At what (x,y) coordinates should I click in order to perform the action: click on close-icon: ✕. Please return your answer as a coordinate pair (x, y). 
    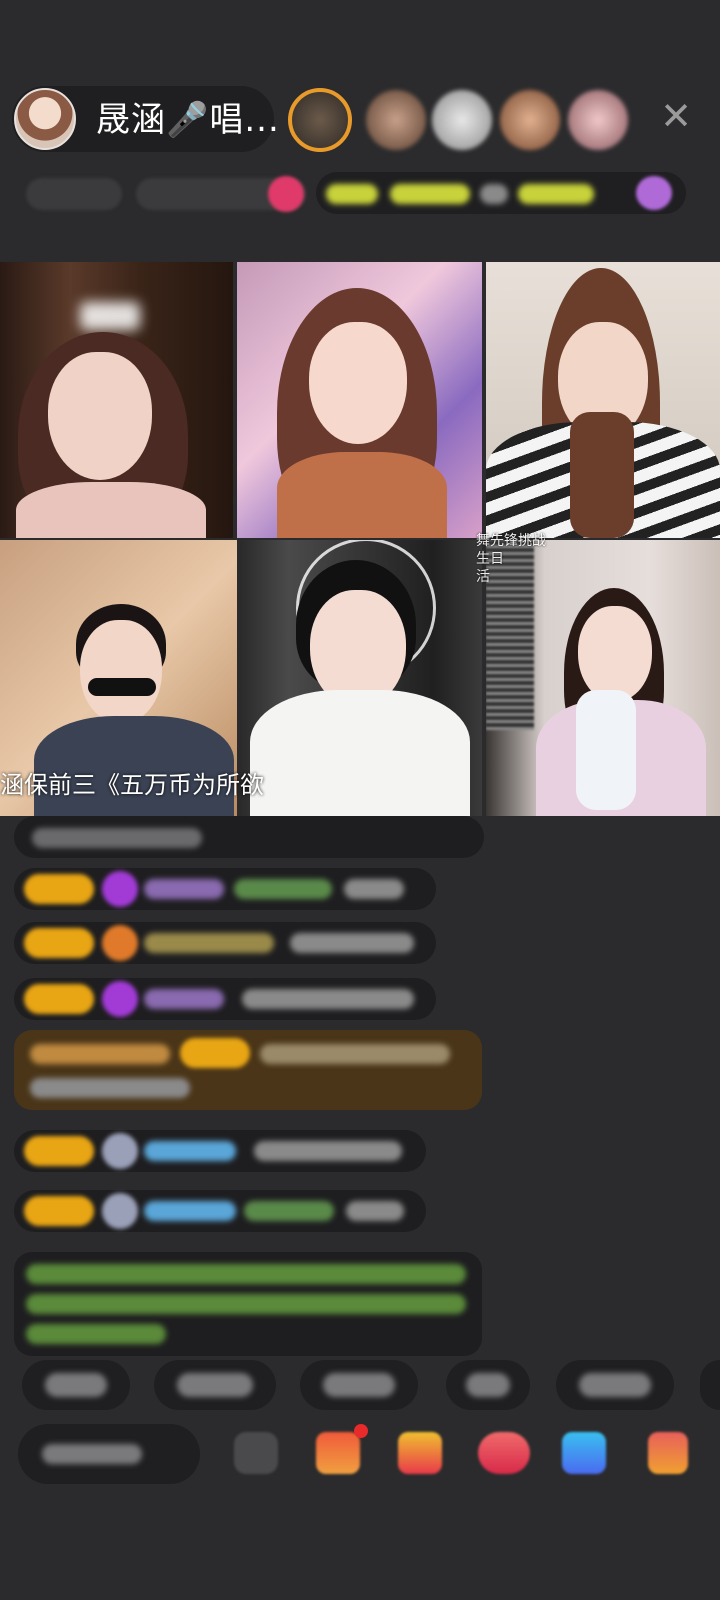
    Looking at the image, I should click on (676, 116).